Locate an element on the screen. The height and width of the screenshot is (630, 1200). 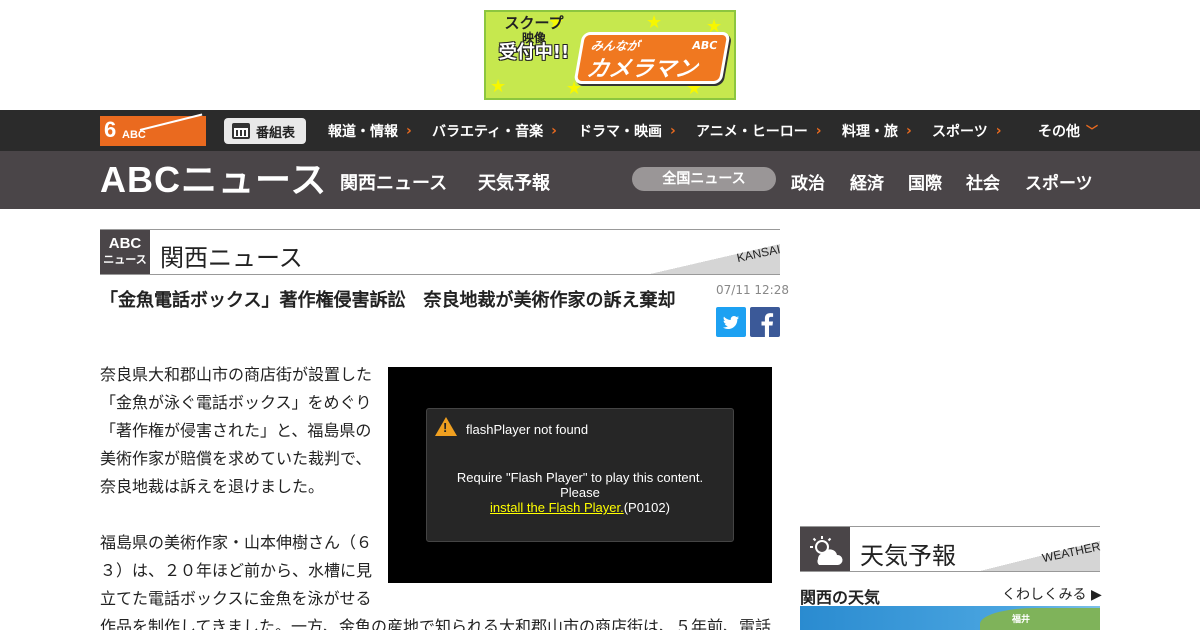
facebook-share-button is located at coordinates (765, 322).